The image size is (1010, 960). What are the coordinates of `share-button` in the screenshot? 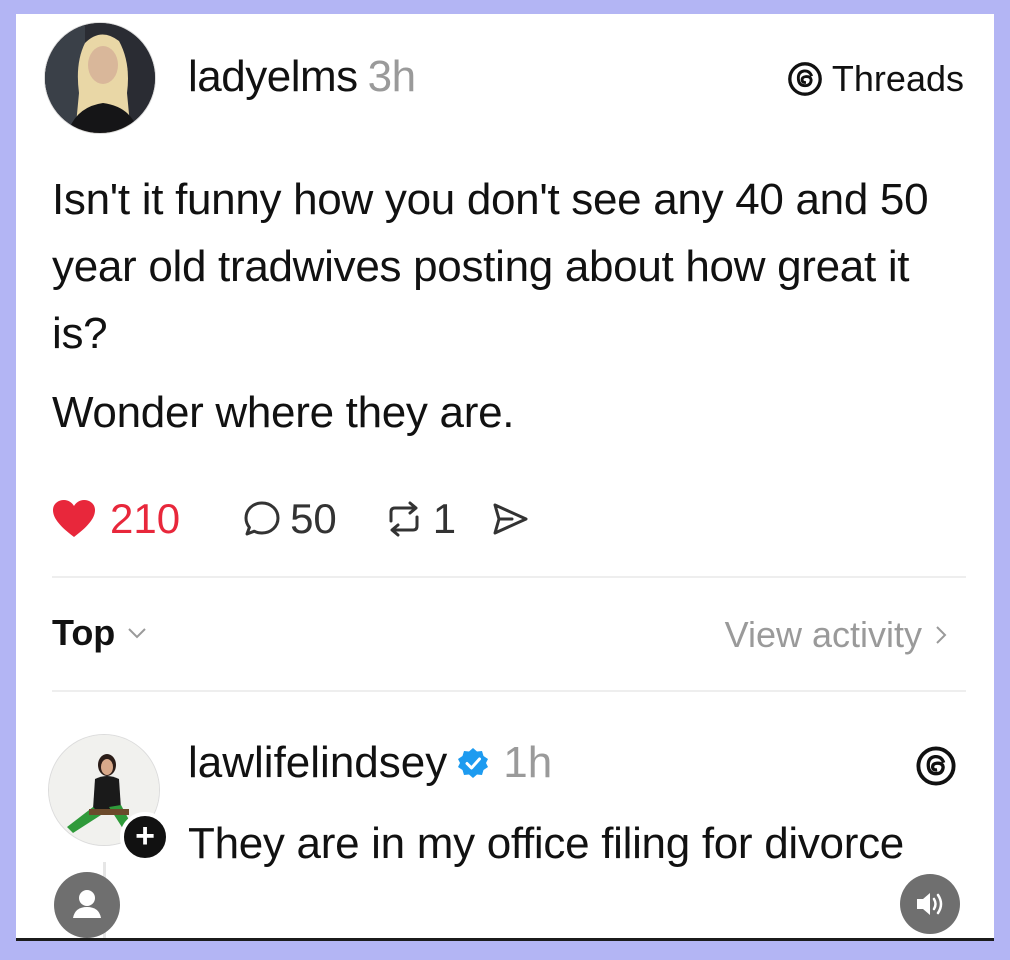 It's located at (510, 519).